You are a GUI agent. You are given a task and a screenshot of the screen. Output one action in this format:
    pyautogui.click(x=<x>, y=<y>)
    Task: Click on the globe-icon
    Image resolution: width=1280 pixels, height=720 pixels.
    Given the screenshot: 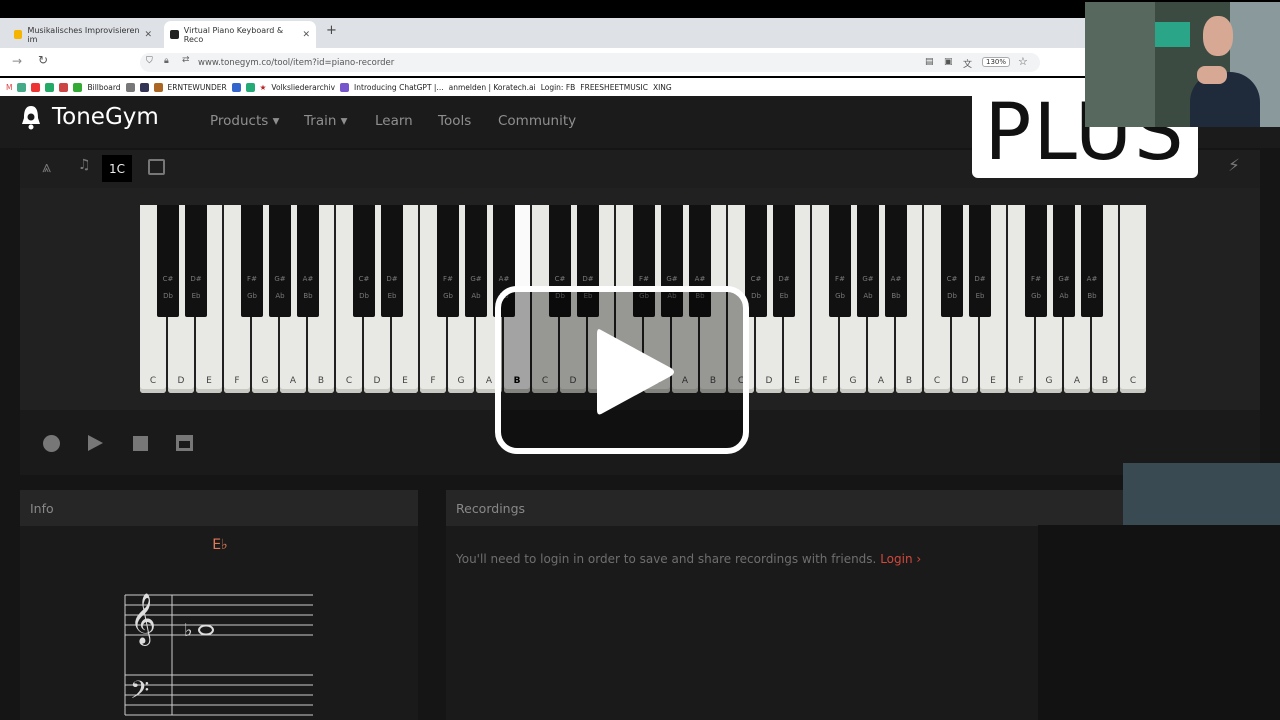 What is the action you would take?
    pyautogui.click(x=130, y=87)
    